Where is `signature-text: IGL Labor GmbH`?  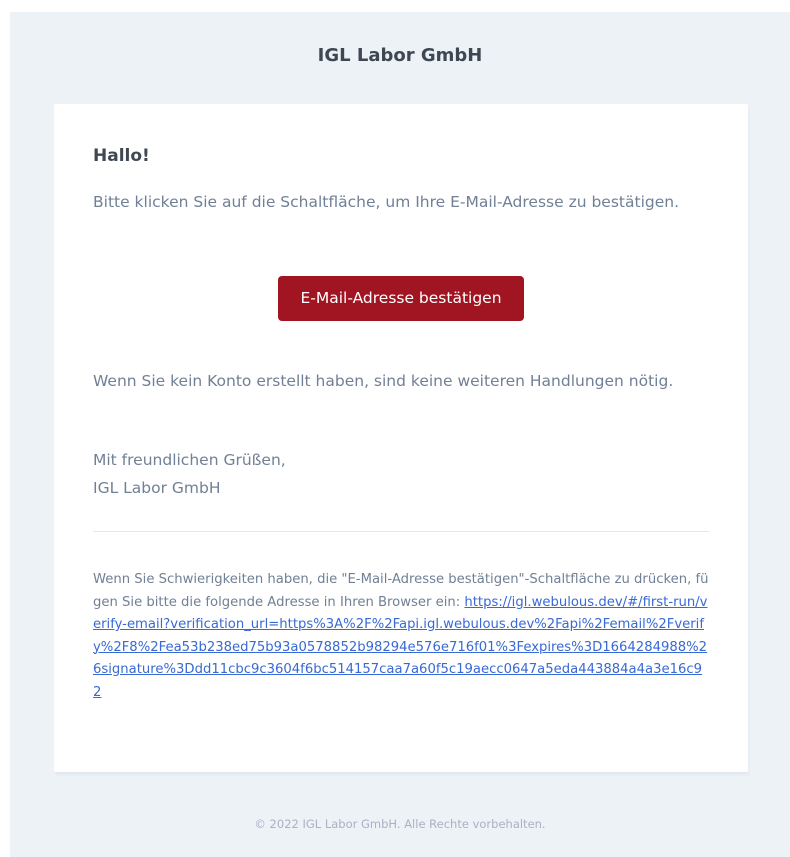
signature-text: IGL Labor GmbH is located at coordinates (157, 488).